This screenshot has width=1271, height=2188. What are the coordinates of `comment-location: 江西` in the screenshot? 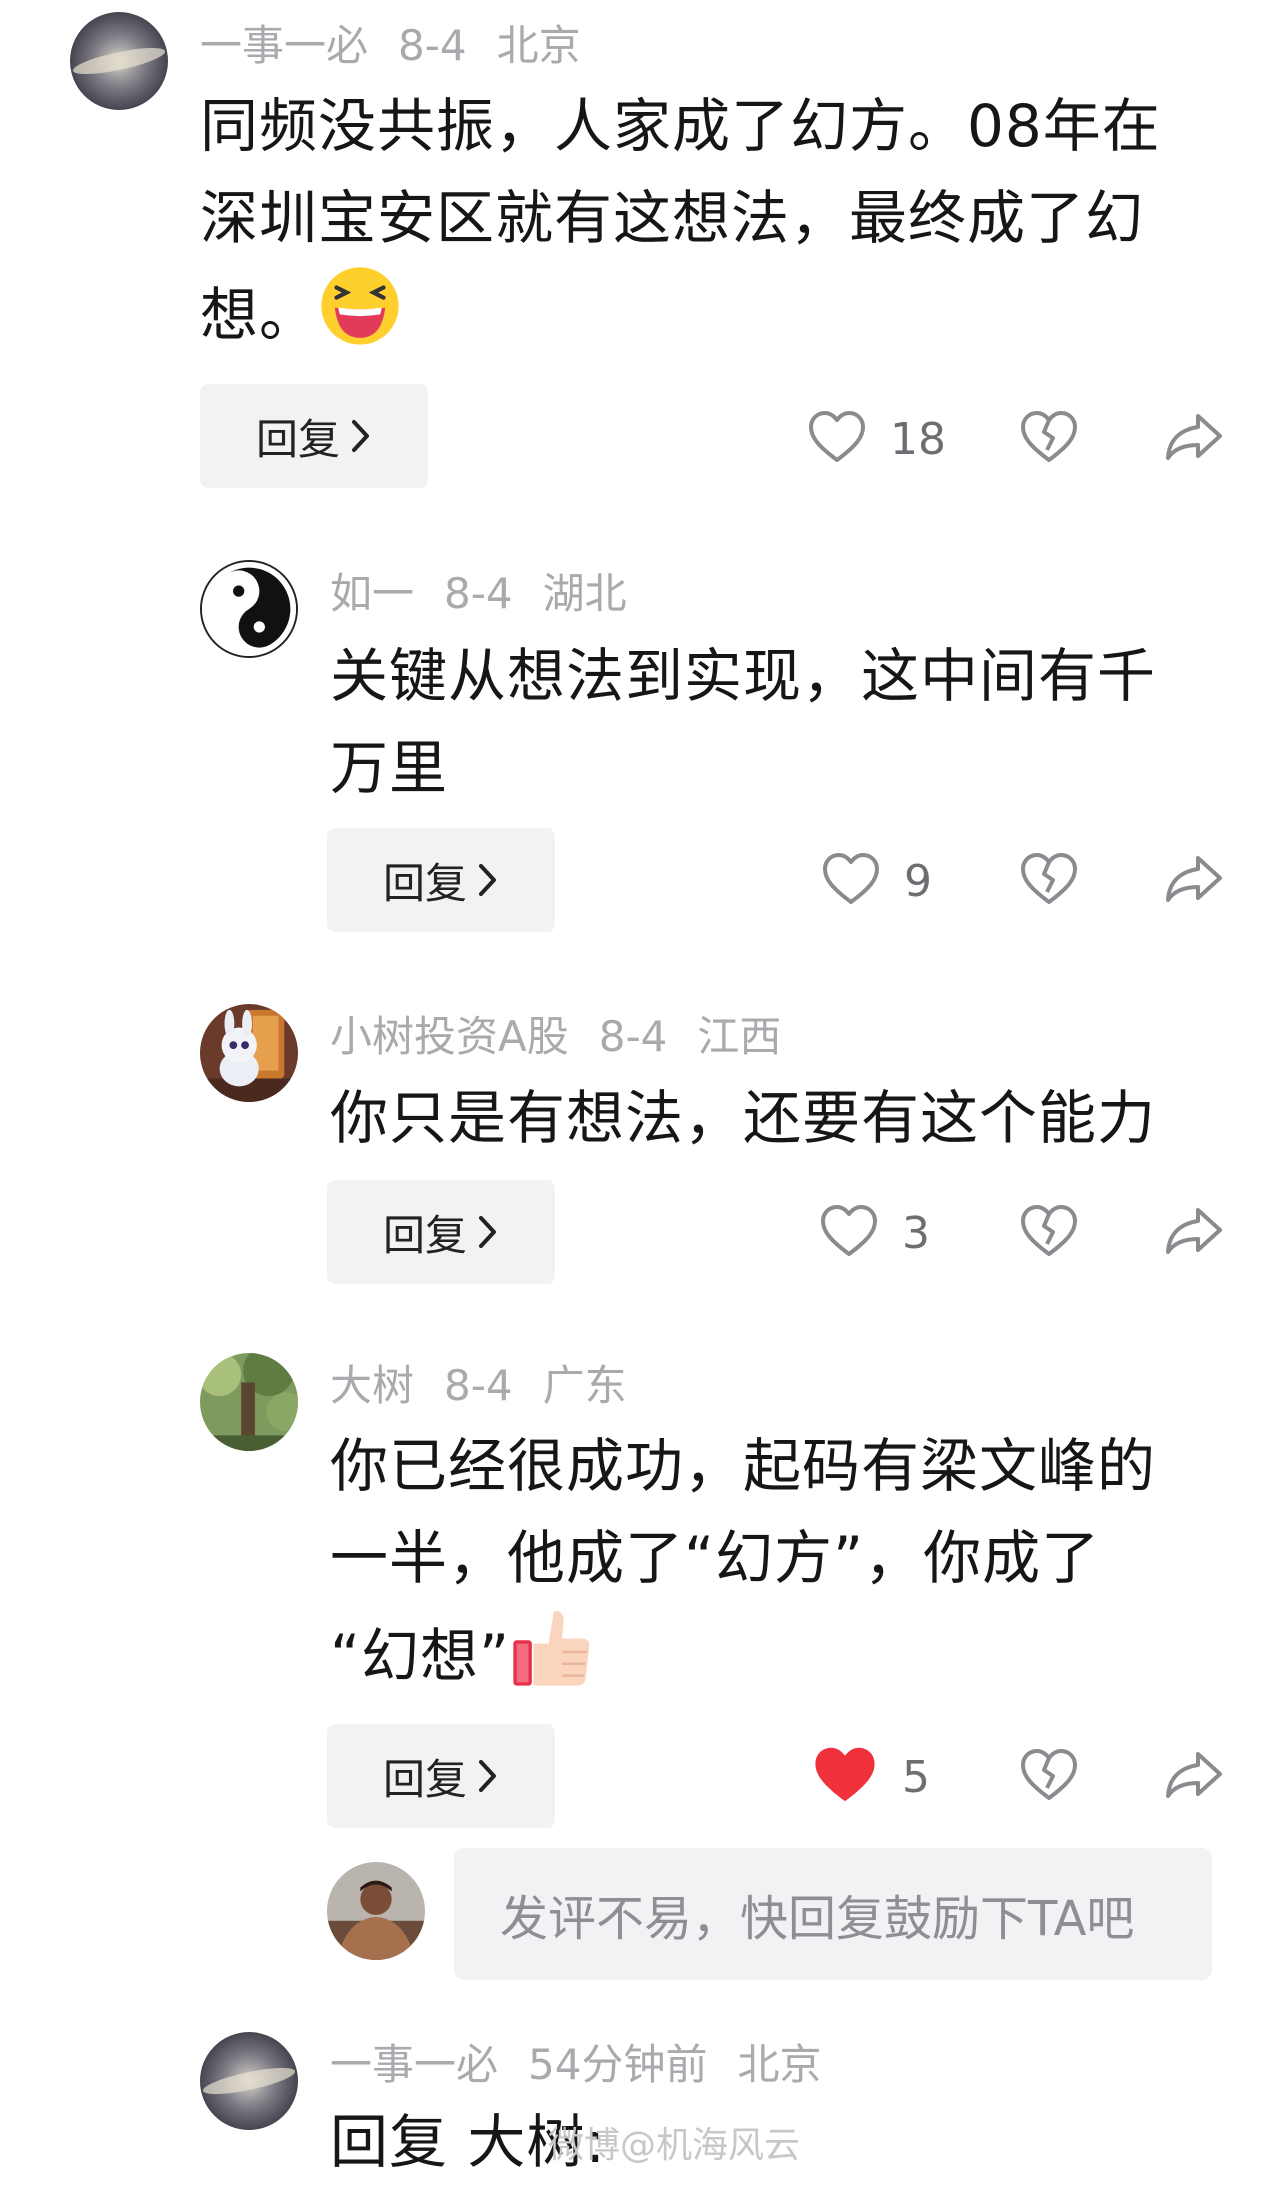 It's located at (739, 1036).